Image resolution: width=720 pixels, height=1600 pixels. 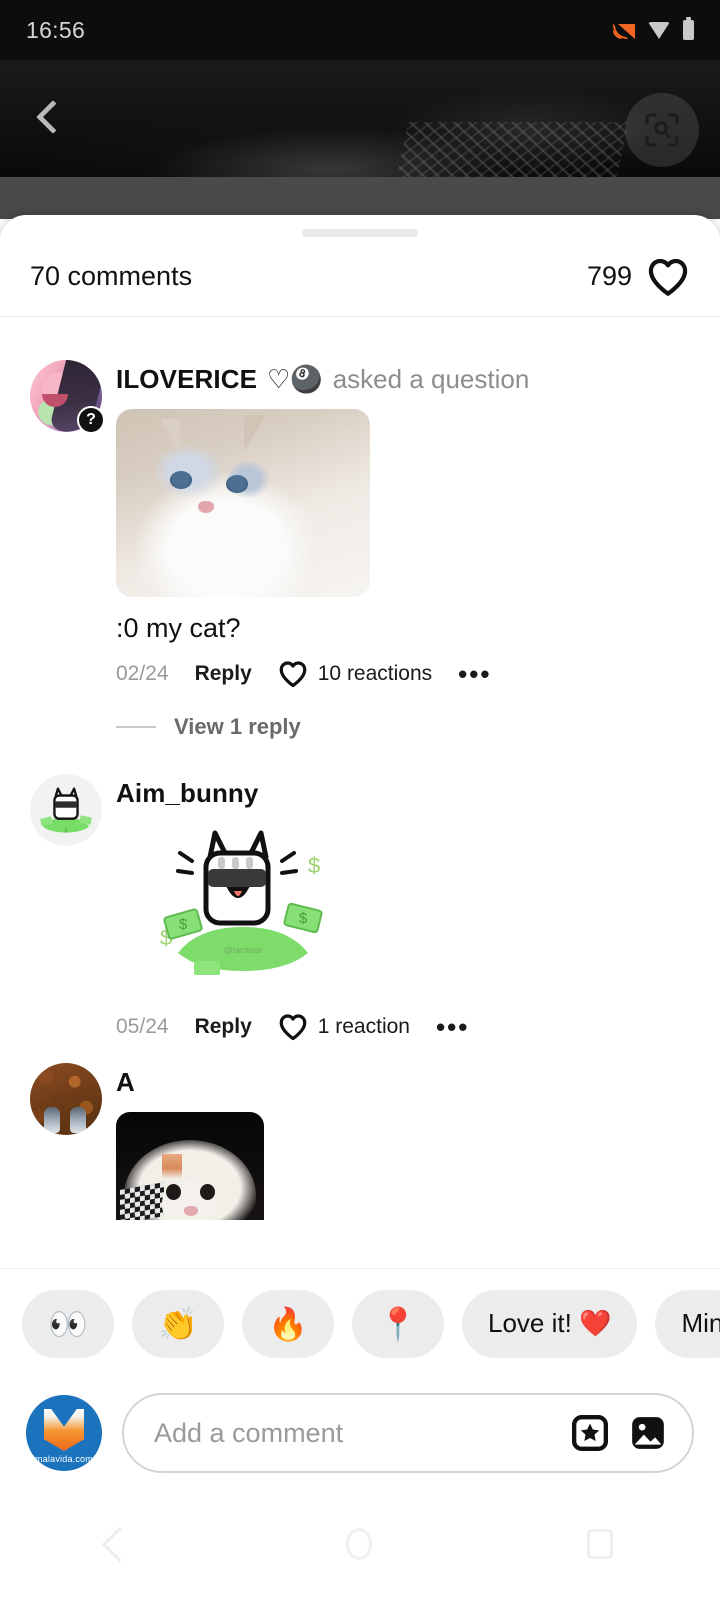 I want to click on comment-date: 05/24, so click(x=142, y=1026).